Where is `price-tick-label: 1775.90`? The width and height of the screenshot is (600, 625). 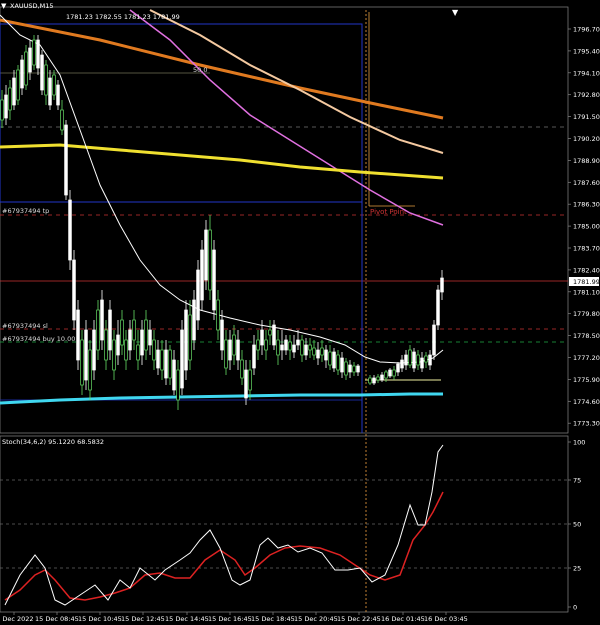
price-tick-label: 1775.90 is located at coordinates (586, 380).